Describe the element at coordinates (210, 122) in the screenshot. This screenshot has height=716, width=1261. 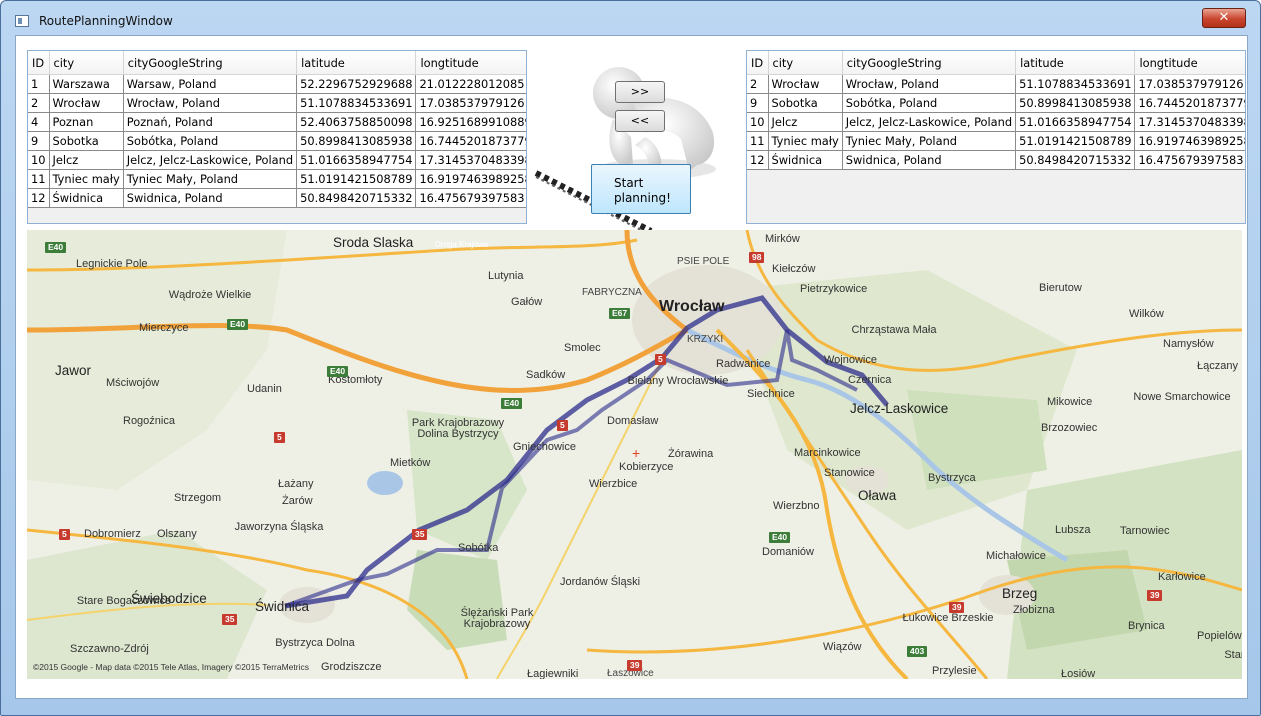
I see `table-cell: Poznań, Poland` at that location.